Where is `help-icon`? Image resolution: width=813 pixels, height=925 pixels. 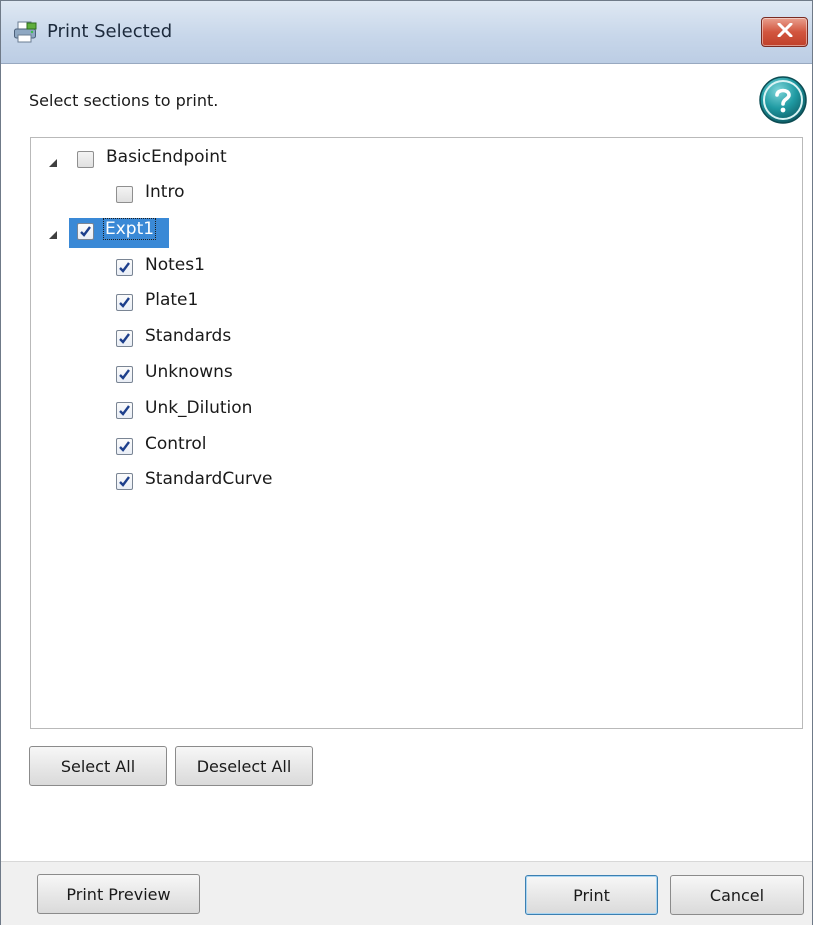 help-icon is located at coordinates (783, 103).